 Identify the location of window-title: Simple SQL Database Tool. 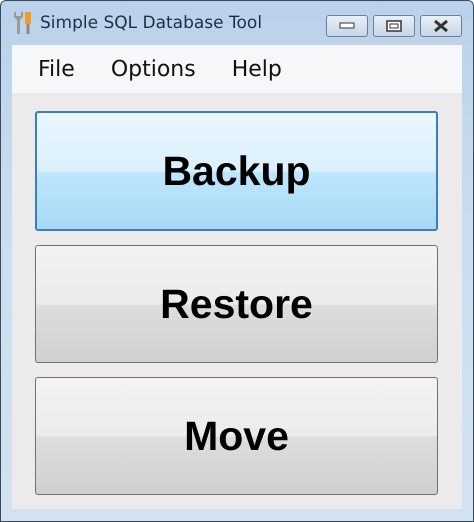
(152, 23).